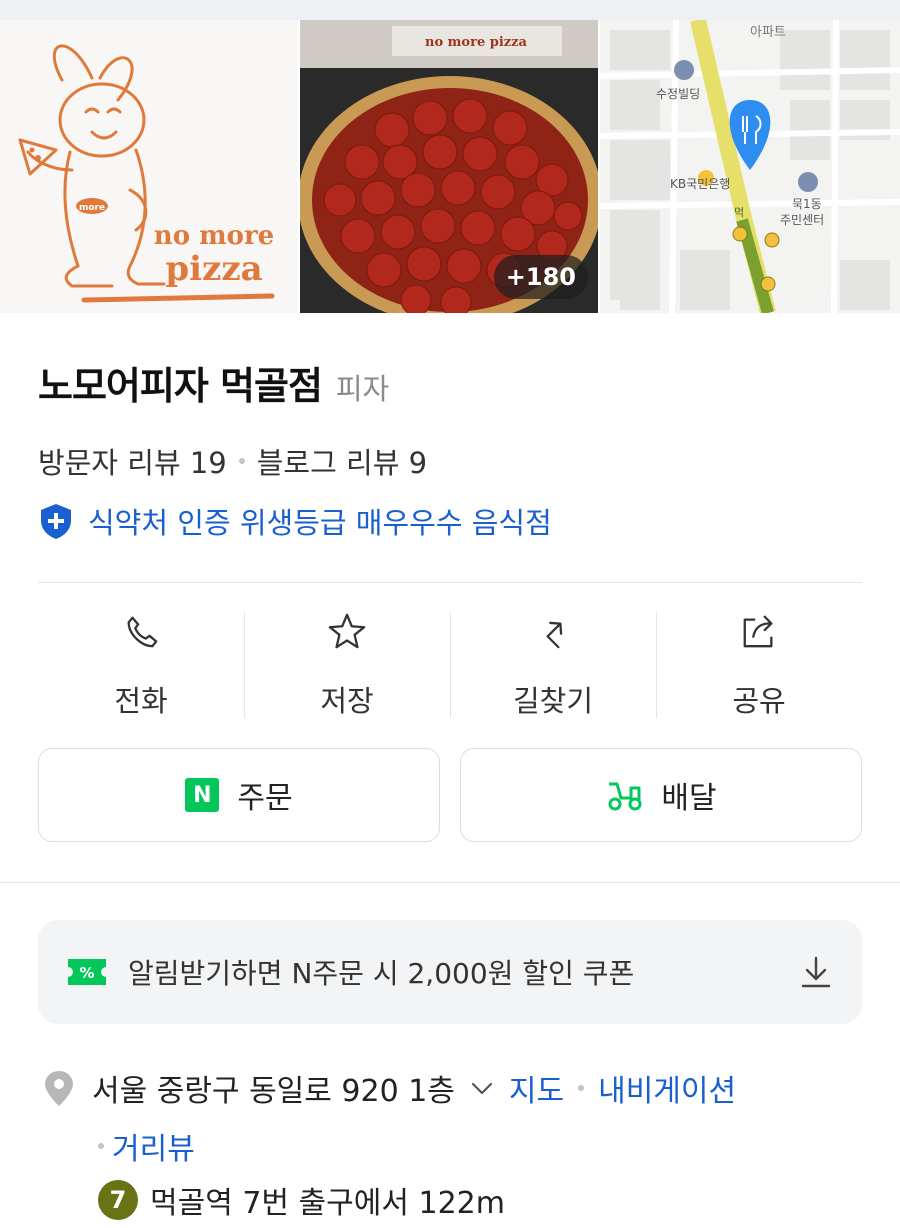 The image size is (900, 1228). What do you see at coordinates (450, 882) in the screenshot?
I see `section-divider` at bounding box center [450, 882].